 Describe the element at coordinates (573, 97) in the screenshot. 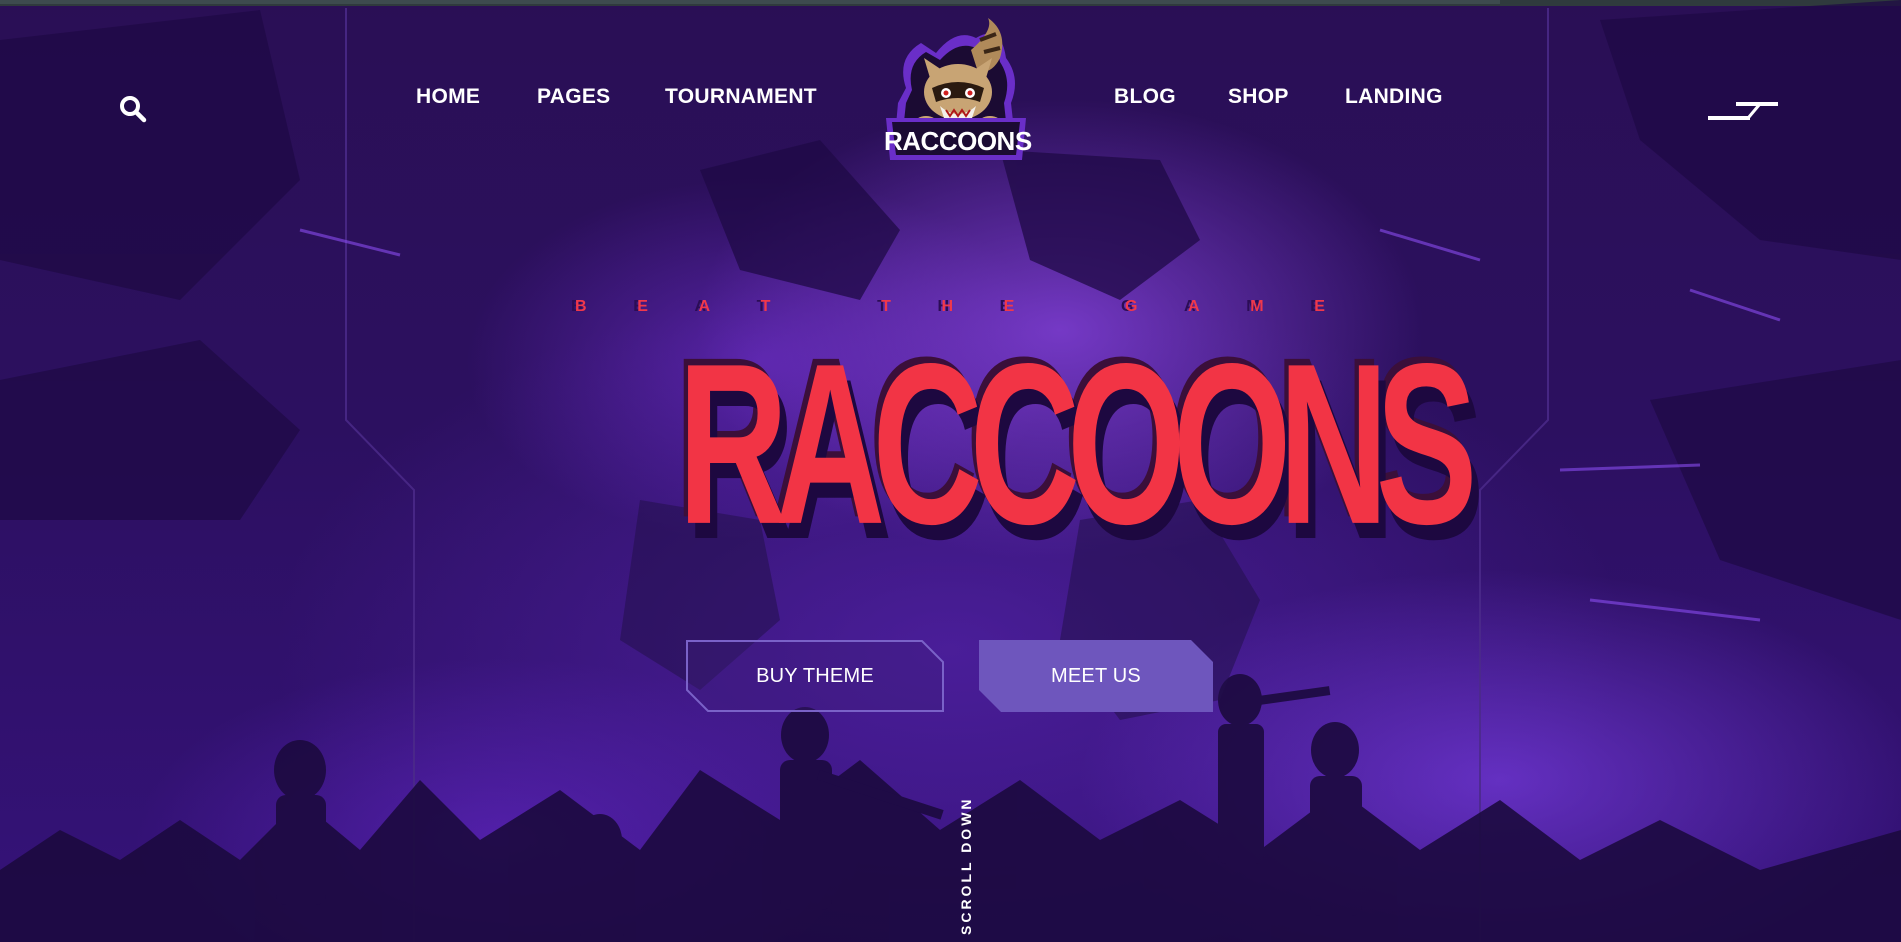

I see `nav-pages: PAGES` at that location.